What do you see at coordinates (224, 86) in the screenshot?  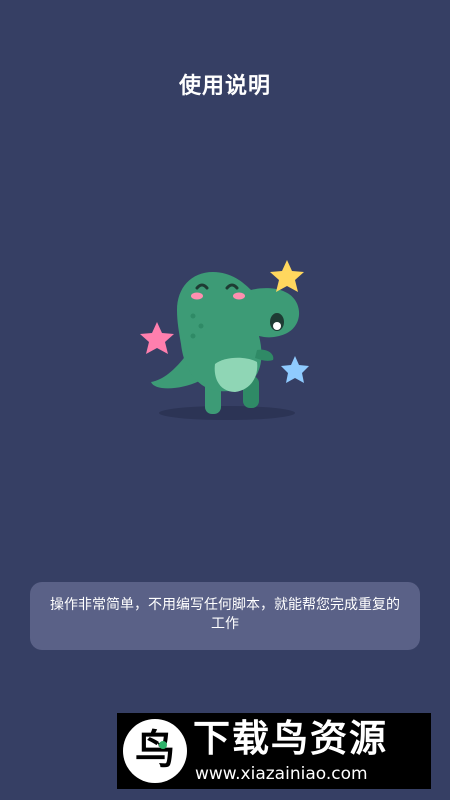 I see `page-title: 使用说明` at bounding box center [224, 86].